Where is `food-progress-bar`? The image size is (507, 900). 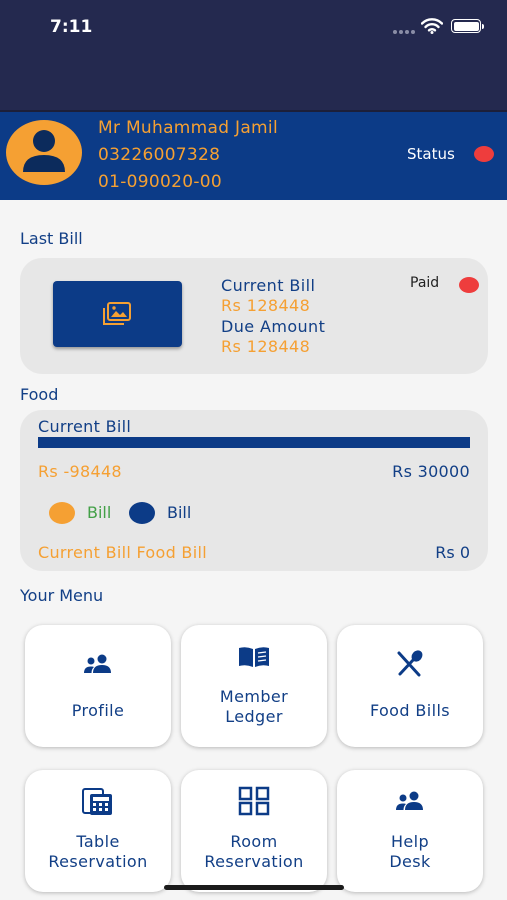
food-progress-bar is located at coordinates (254, 442).